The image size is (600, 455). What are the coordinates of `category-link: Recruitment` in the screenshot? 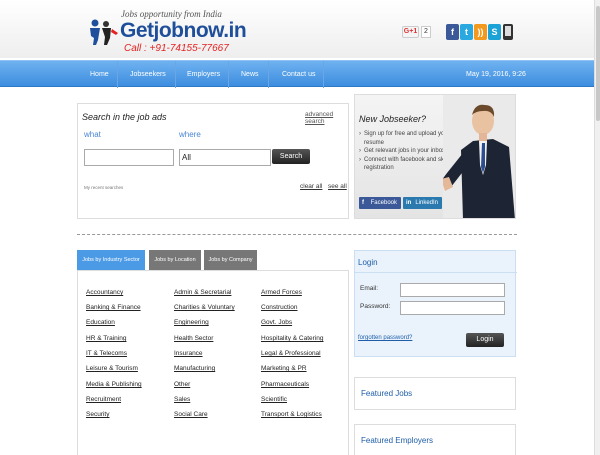 It's located at (103, 399).